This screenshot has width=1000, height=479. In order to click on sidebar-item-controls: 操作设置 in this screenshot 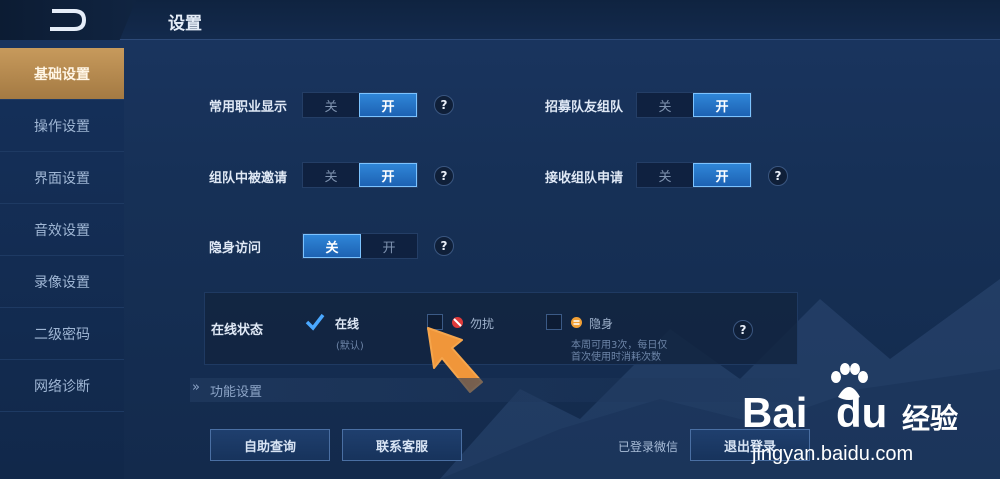, I will do `click(62, 126)`.